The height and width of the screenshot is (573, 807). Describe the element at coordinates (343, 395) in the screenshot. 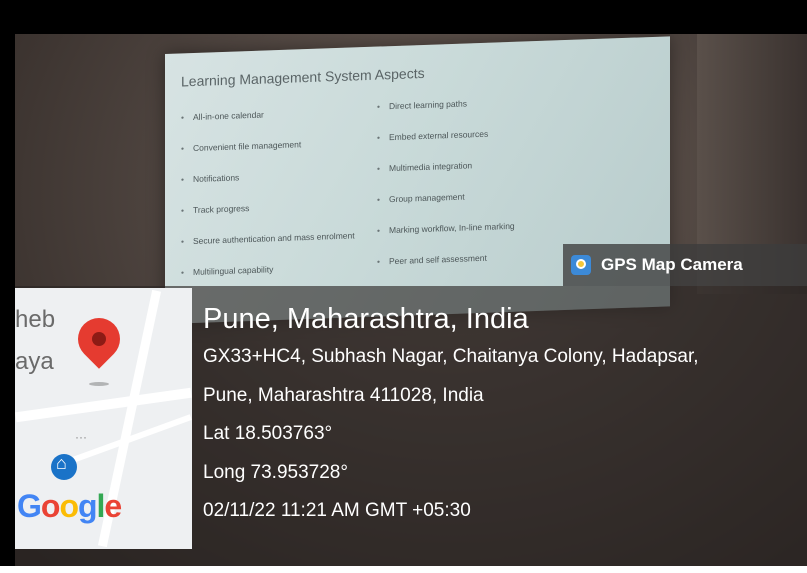

I see `address-line-2: Pune, Maharashtra 411028, India` at that location.